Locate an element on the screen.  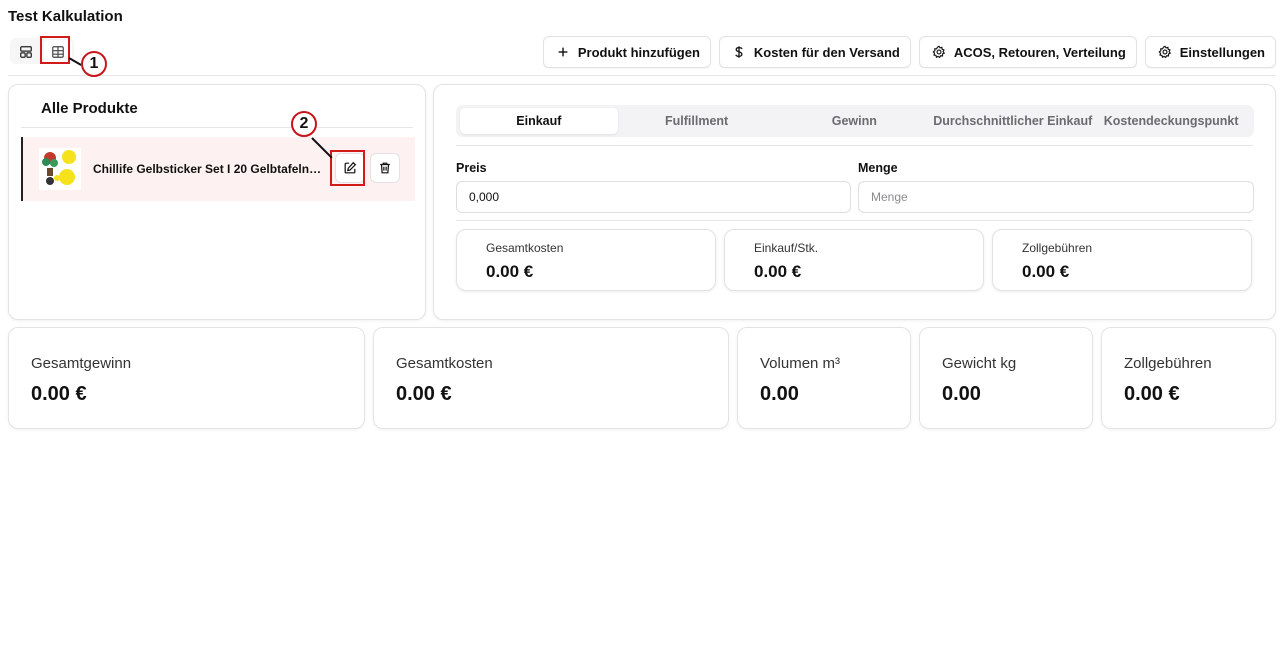
summary-total-profit-card: Gesamtgewinn 0.00 € is located at coordinates (186, 378).